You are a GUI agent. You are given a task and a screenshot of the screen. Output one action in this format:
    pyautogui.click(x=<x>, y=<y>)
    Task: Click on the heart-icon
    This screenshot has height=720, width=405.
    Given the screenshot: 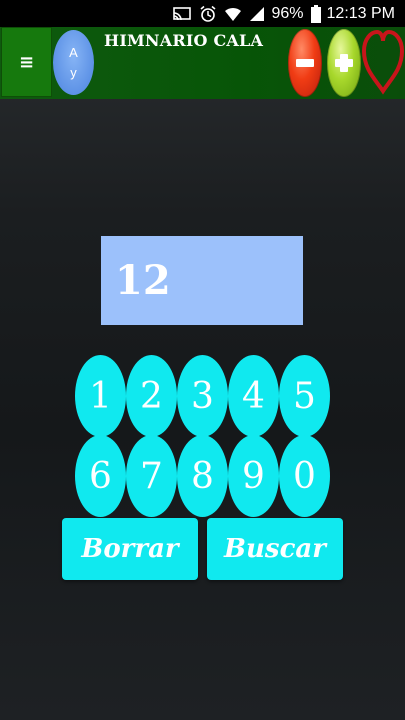 What is the action you would take?
    pyautogui.click(x=383, y=62)
    